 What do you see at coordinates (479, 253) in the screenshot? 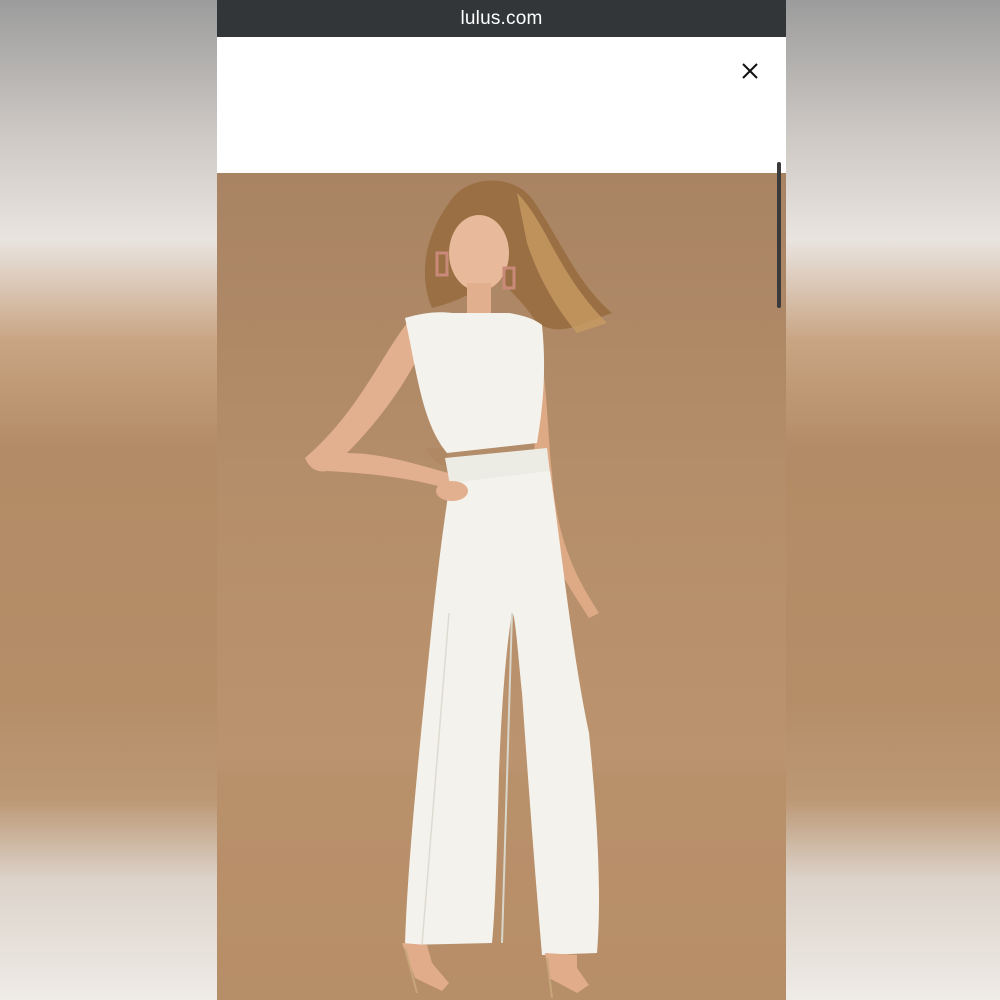
I see `face-shape` at bounding box center [479, 253].